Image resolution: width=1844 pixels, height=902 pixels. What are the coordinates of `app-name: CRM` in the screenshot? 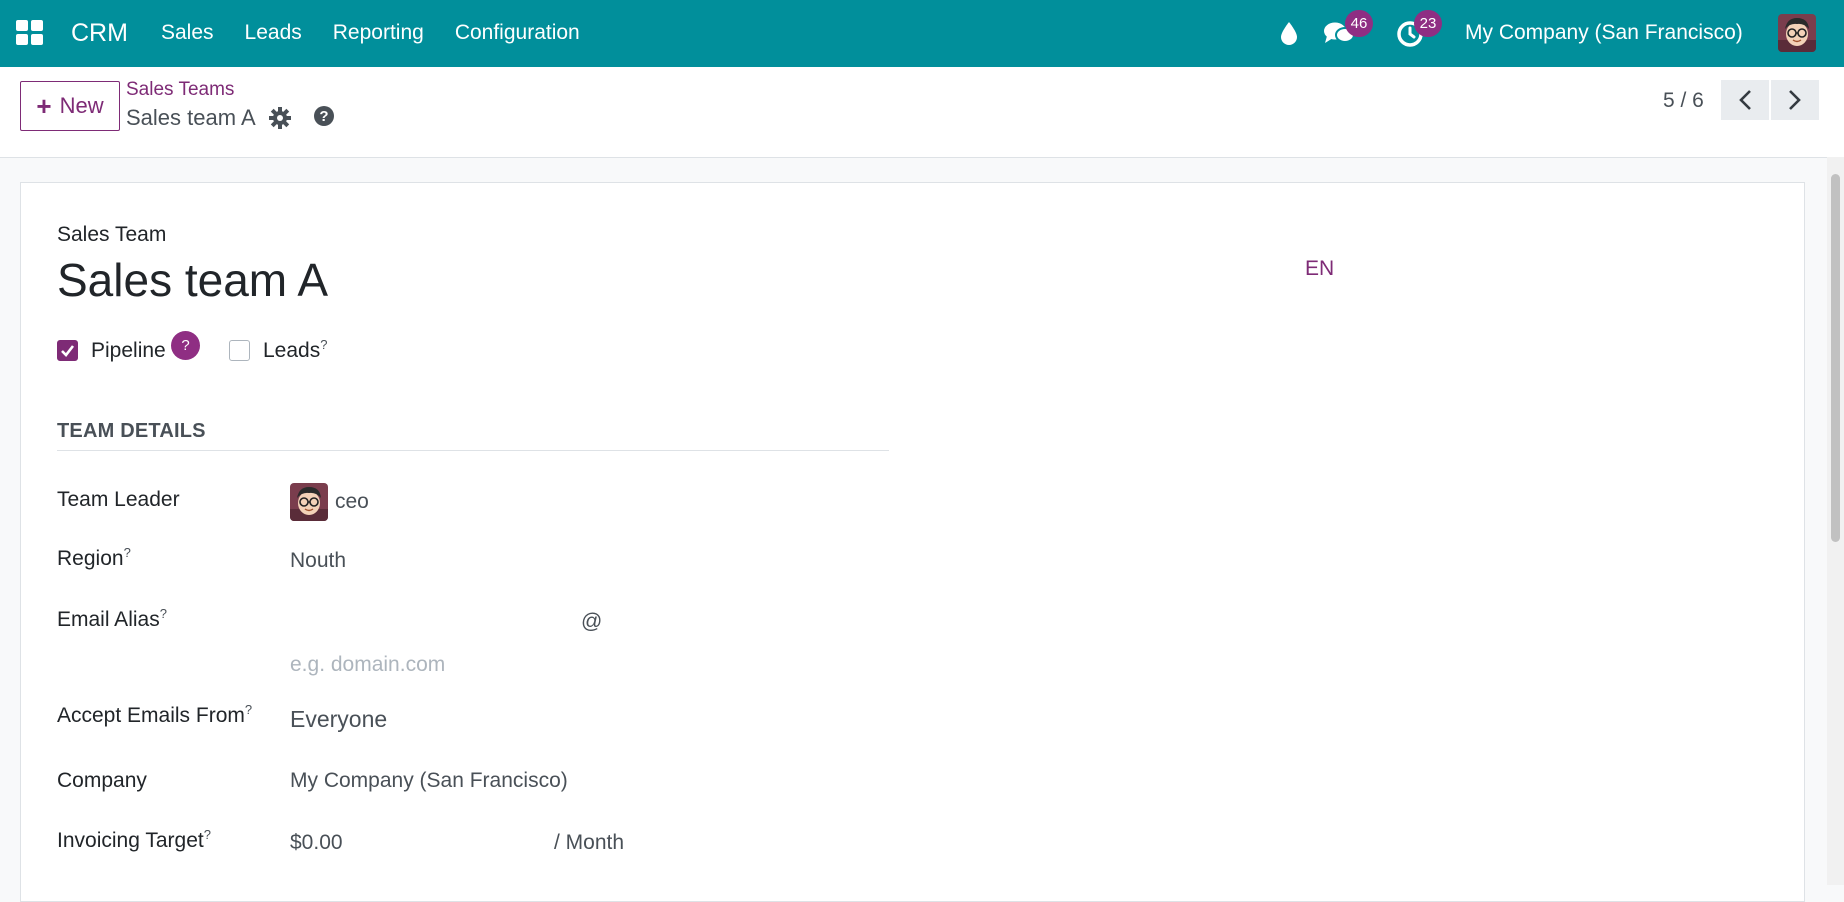 It's located at (99, 33).